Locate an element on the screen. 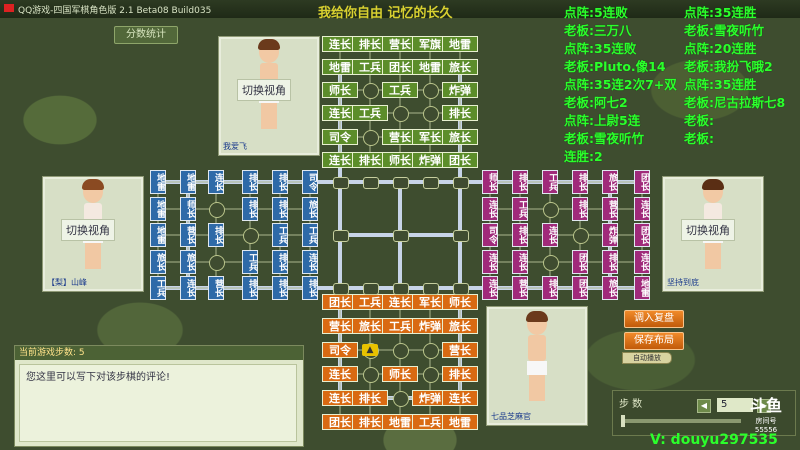 Image resolution: width=800 pixels, height=450 pixels. step-slider-handle is located at coordinates (623, 421).